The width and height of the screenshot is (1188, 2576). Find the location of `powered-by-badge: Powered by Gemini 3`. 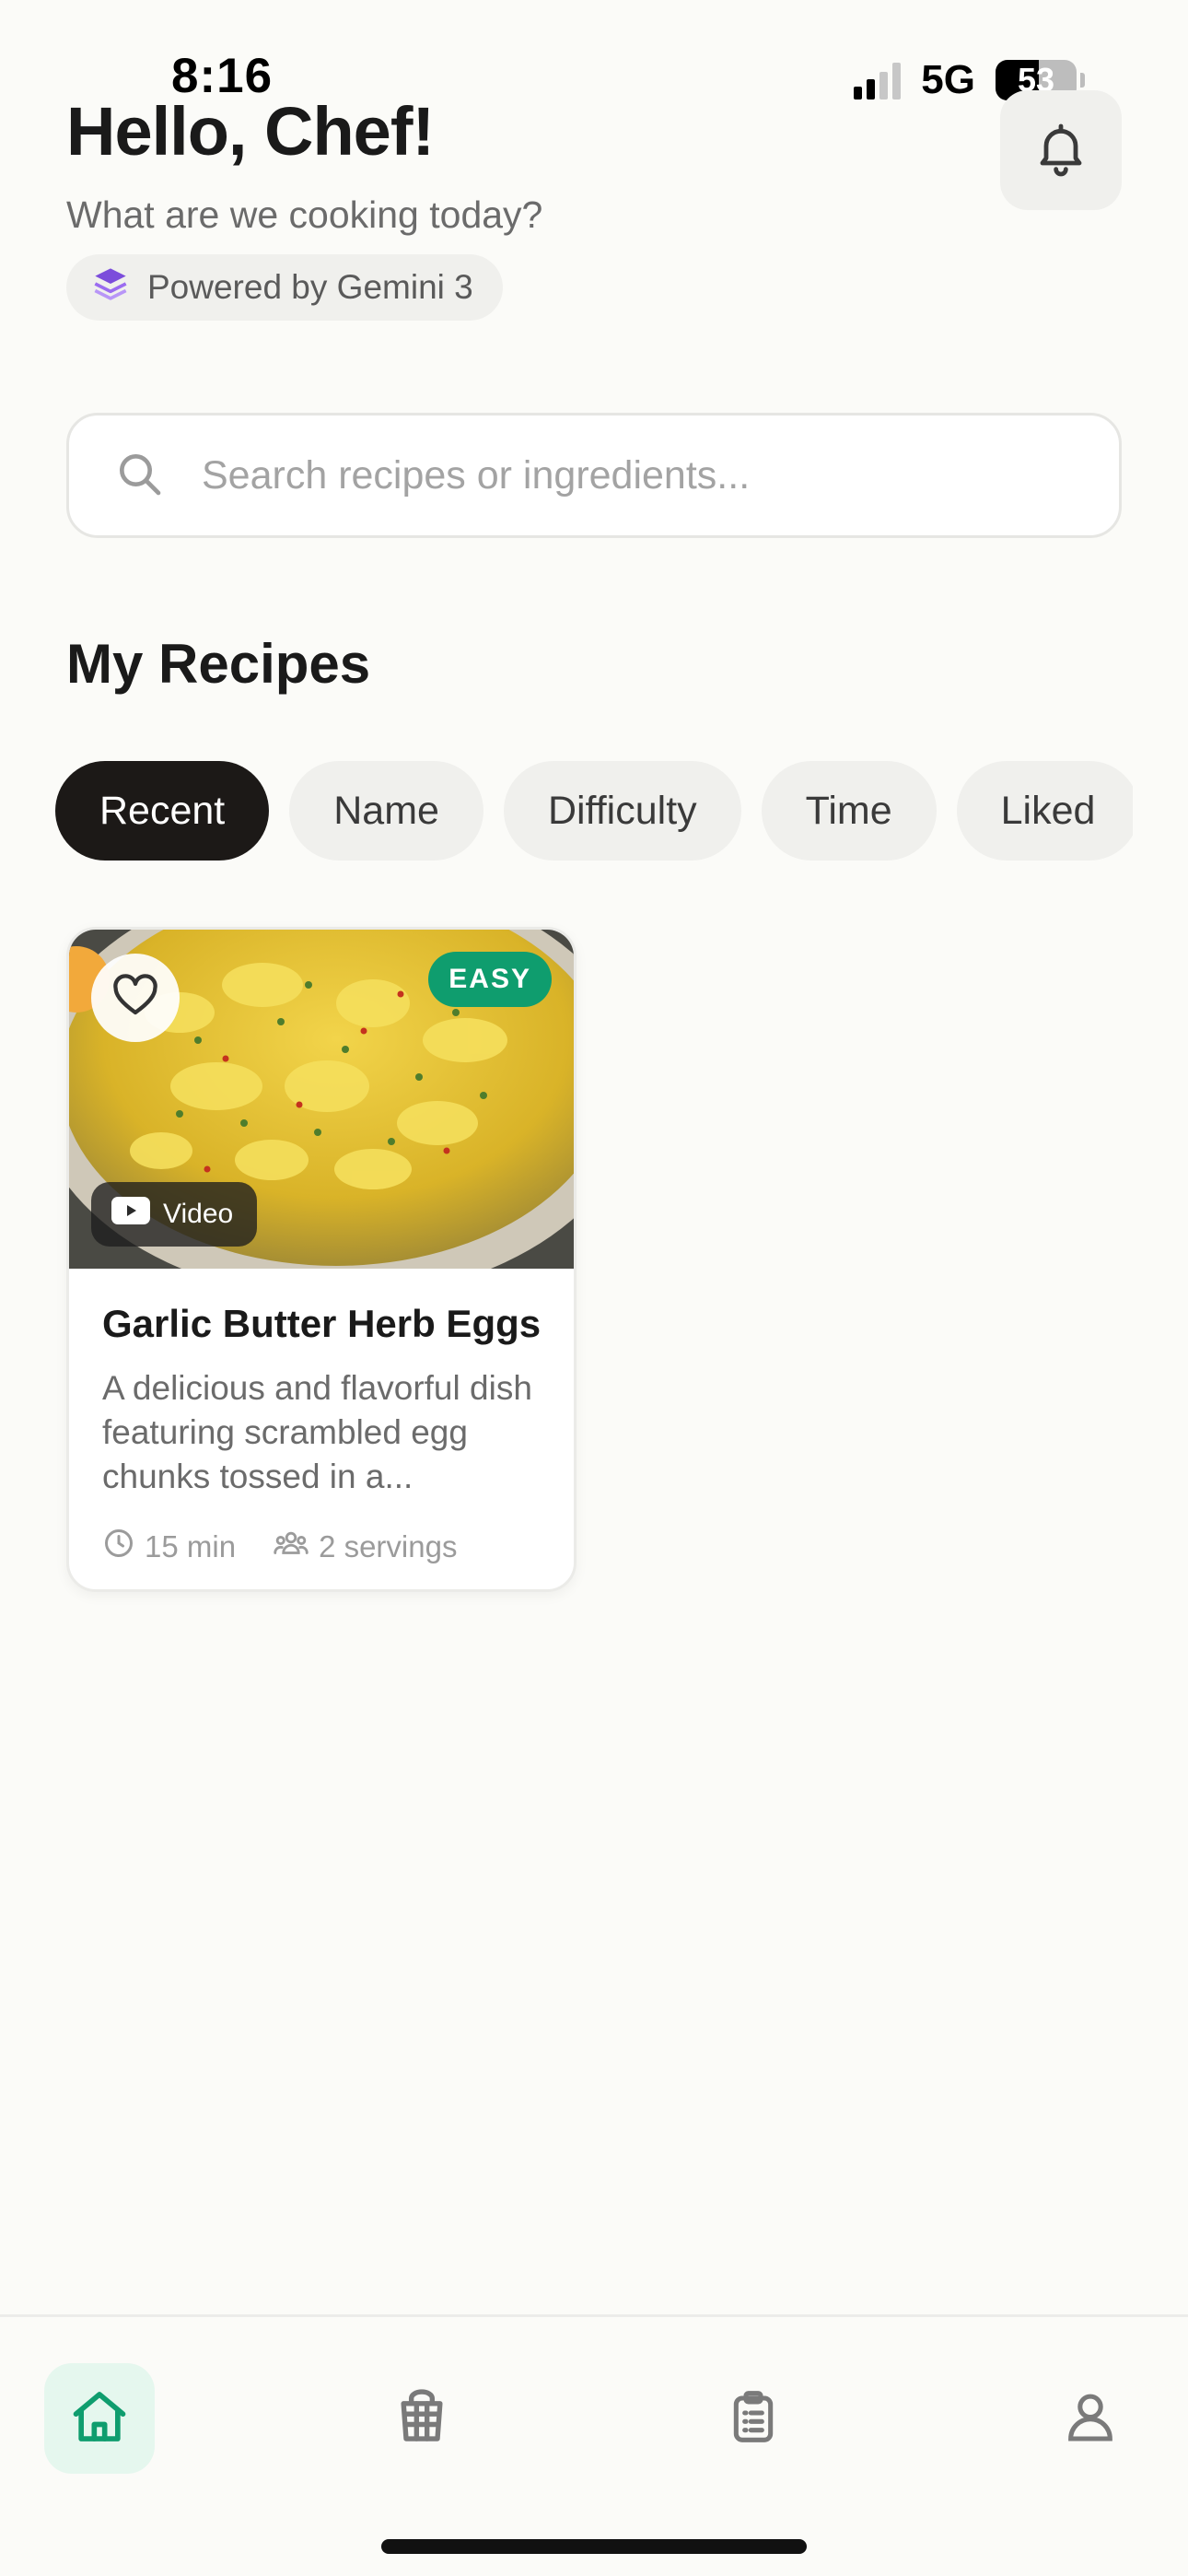

powered-by-badge: Powered by Gemini 3 is located at coordinates (284, 287).